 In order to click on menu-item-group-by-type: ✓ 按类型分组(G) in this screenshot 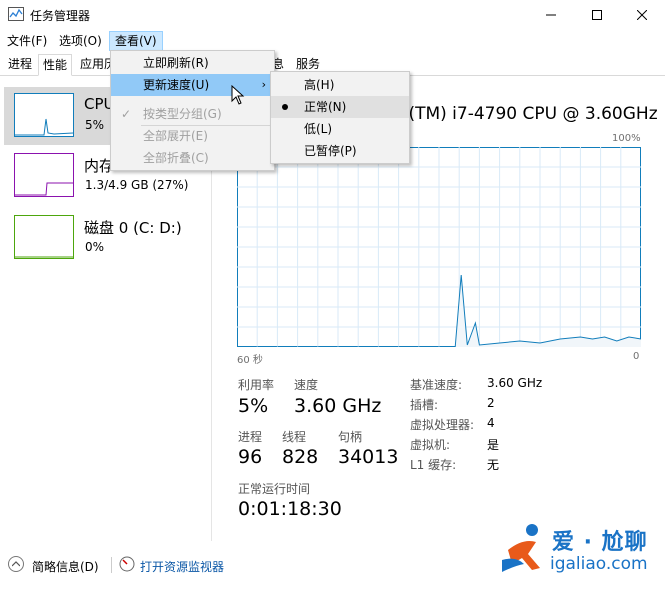, I will do `click(192, 114)`.